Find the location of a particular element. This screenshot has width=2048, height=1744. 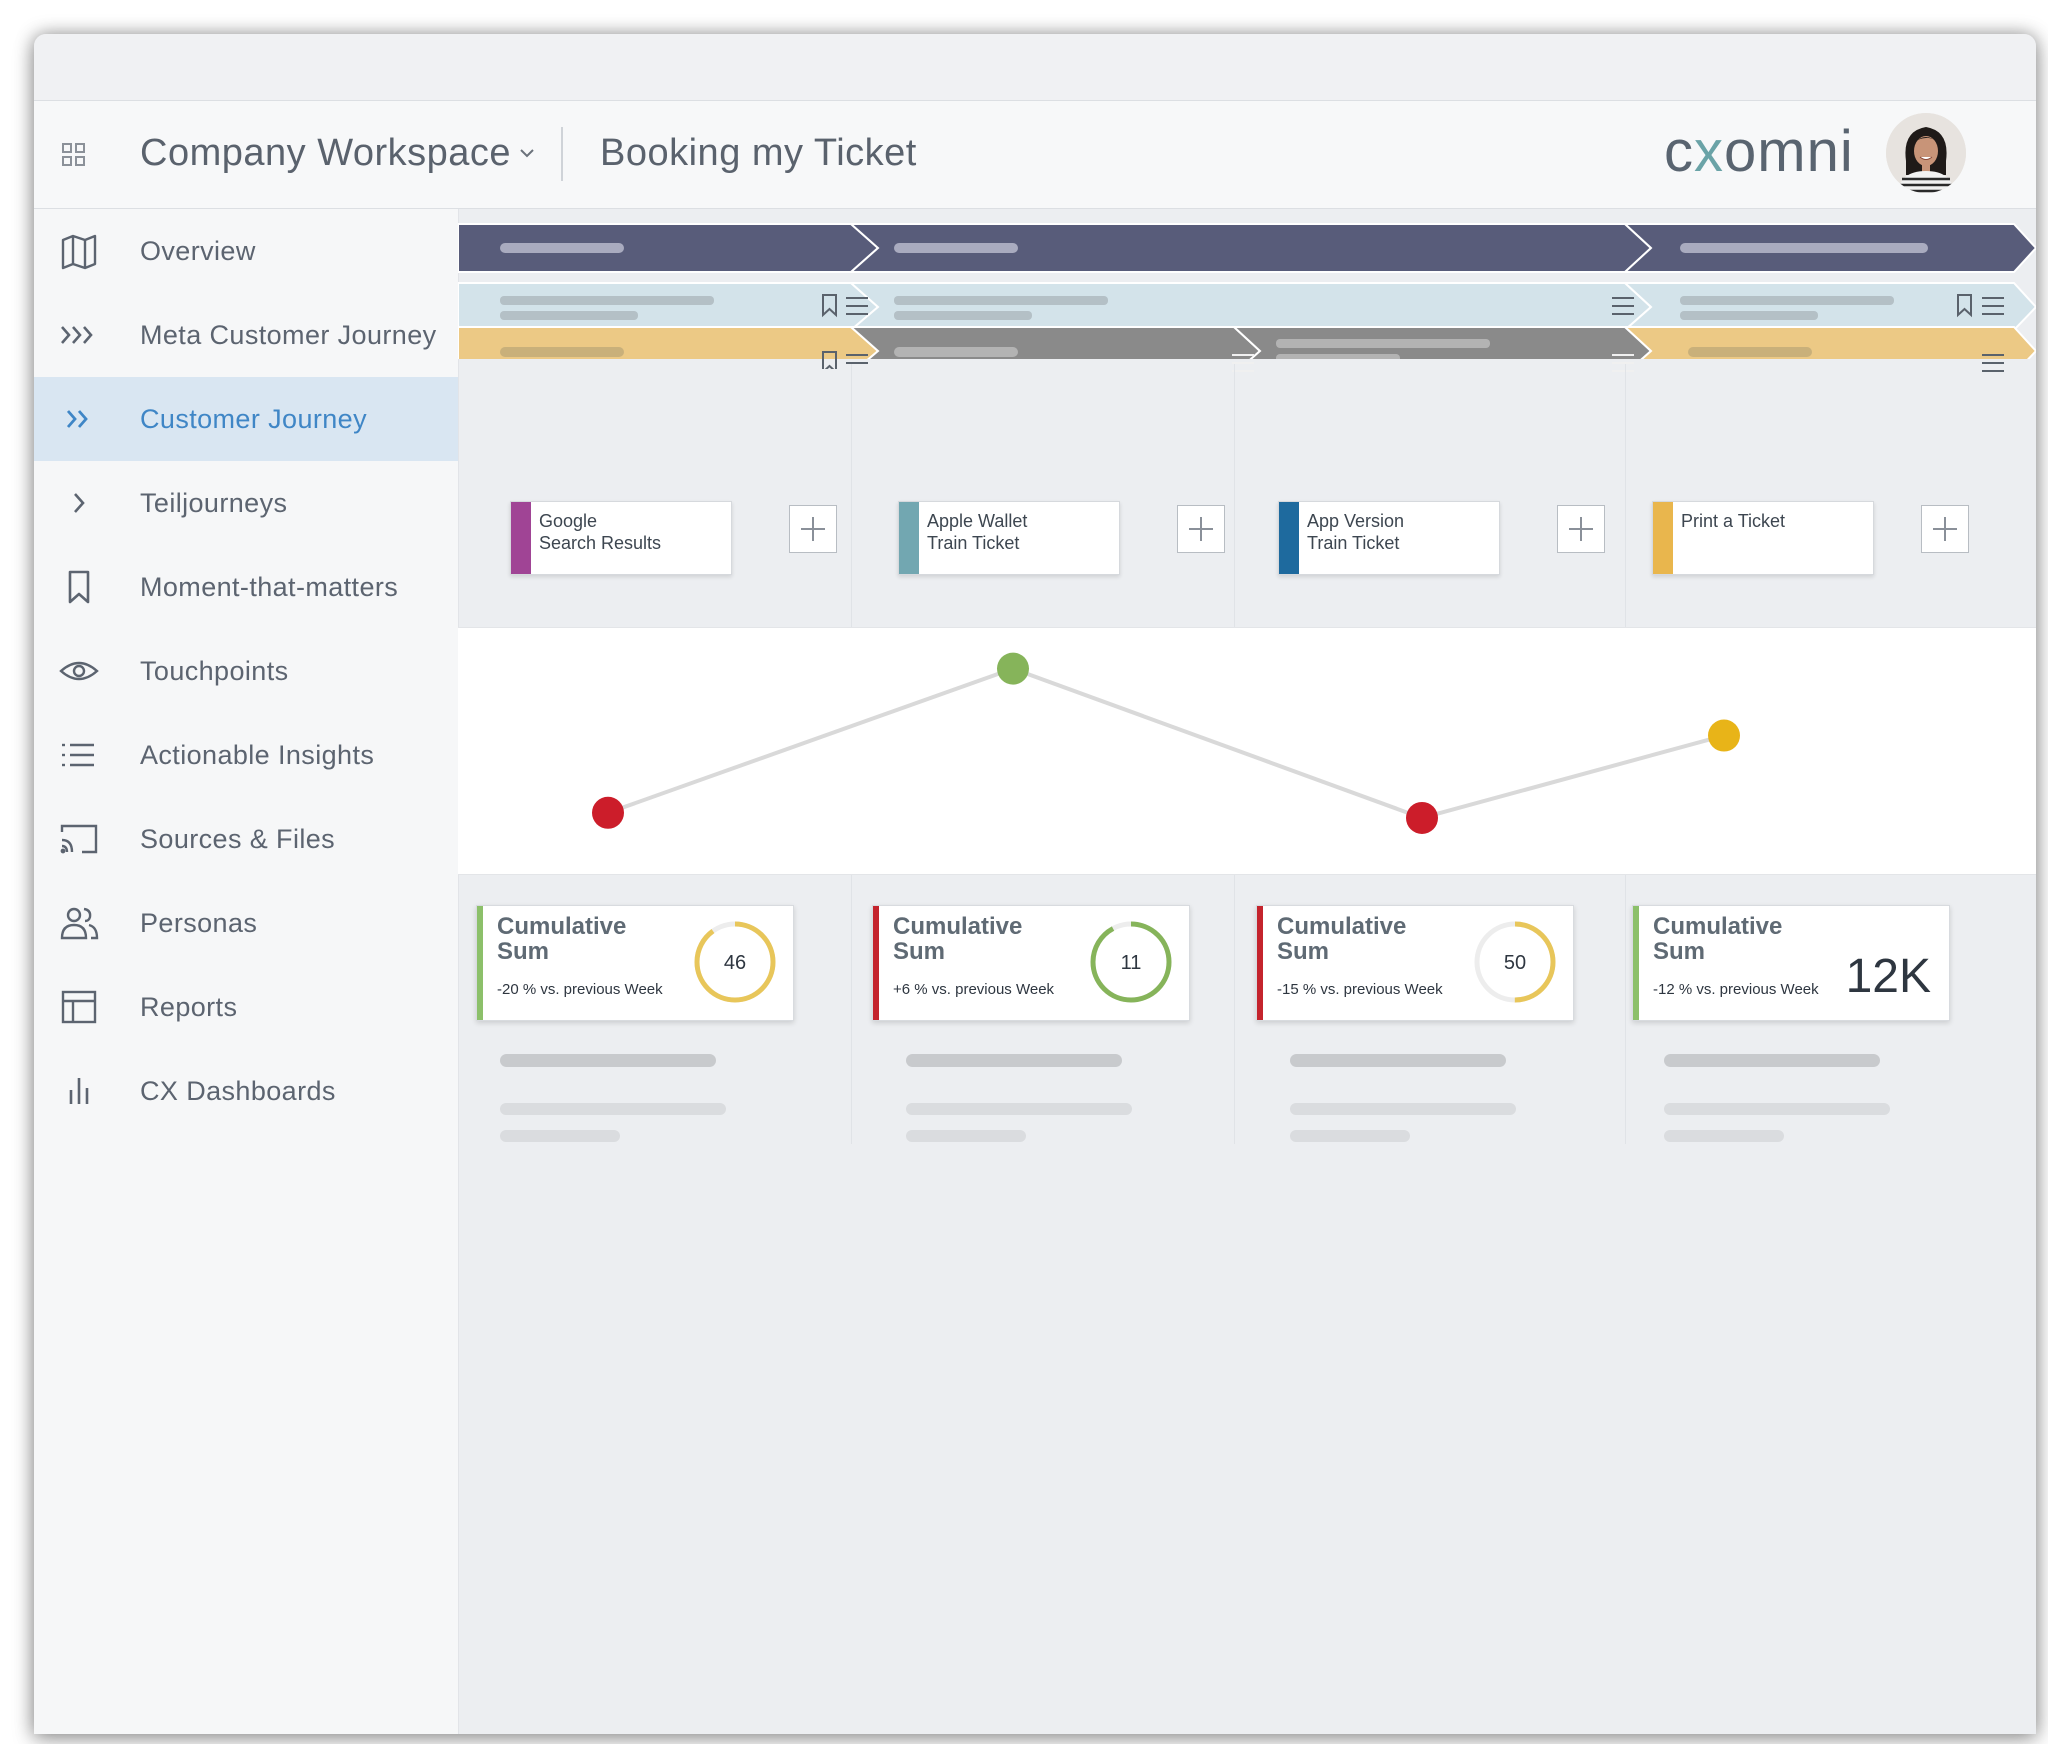

sidebar-item-actionable-insights: Actionable Insights is located at coordinates (246, 755).